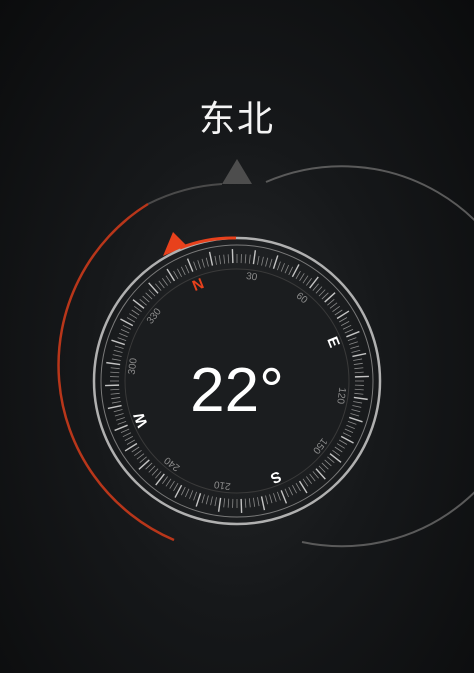 The image size is (474, 673). I want to click on degree-label: 210, so click(222, 484).